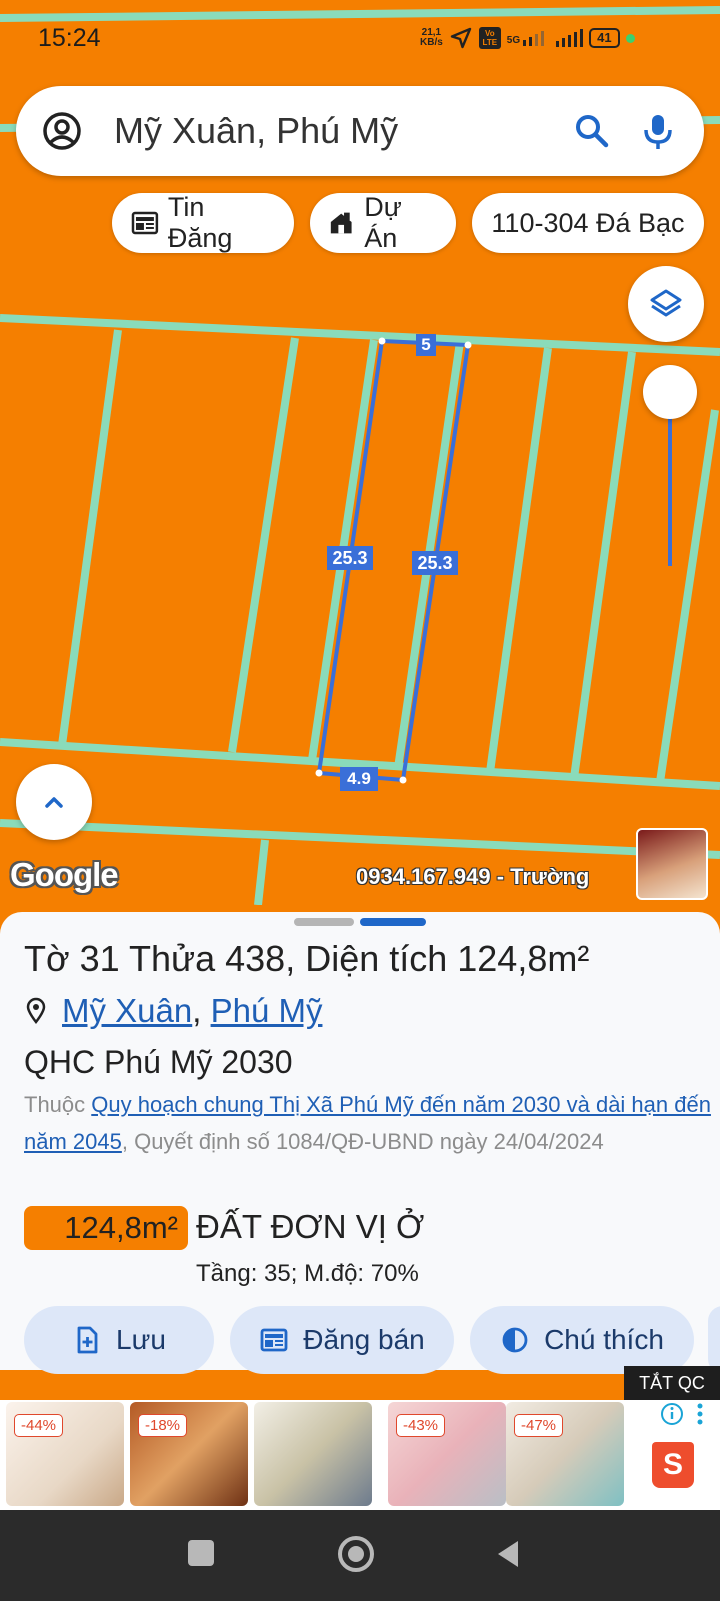  Describe the element at coordinates (163, 1425) in the screenshot. I see `discount-badge-2: -18%` at that location.